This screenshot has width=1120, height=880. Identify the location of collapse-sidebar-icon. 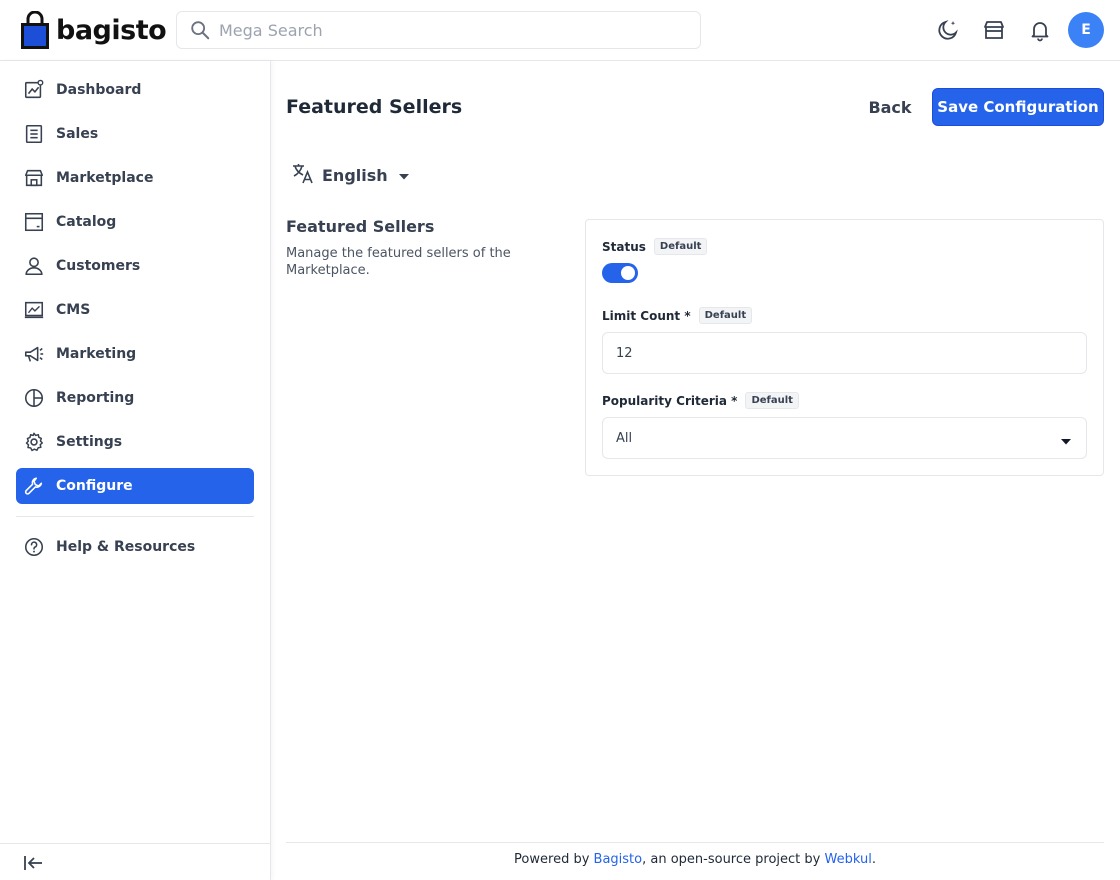
(34, 863).